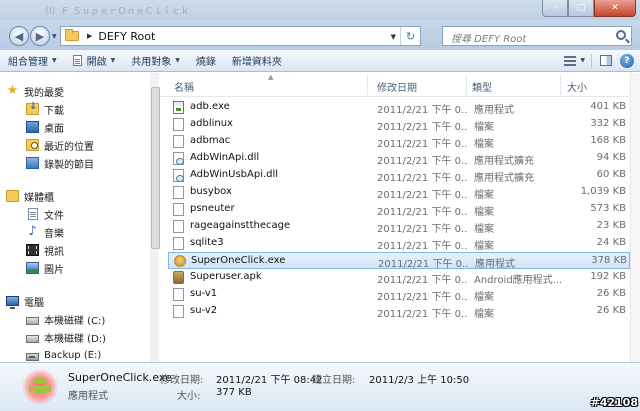  Describe the element at coordinates (240, 36) in the screenshot. I see `address-bar: ▶ DEFY Root ▼ ↻` at that location.